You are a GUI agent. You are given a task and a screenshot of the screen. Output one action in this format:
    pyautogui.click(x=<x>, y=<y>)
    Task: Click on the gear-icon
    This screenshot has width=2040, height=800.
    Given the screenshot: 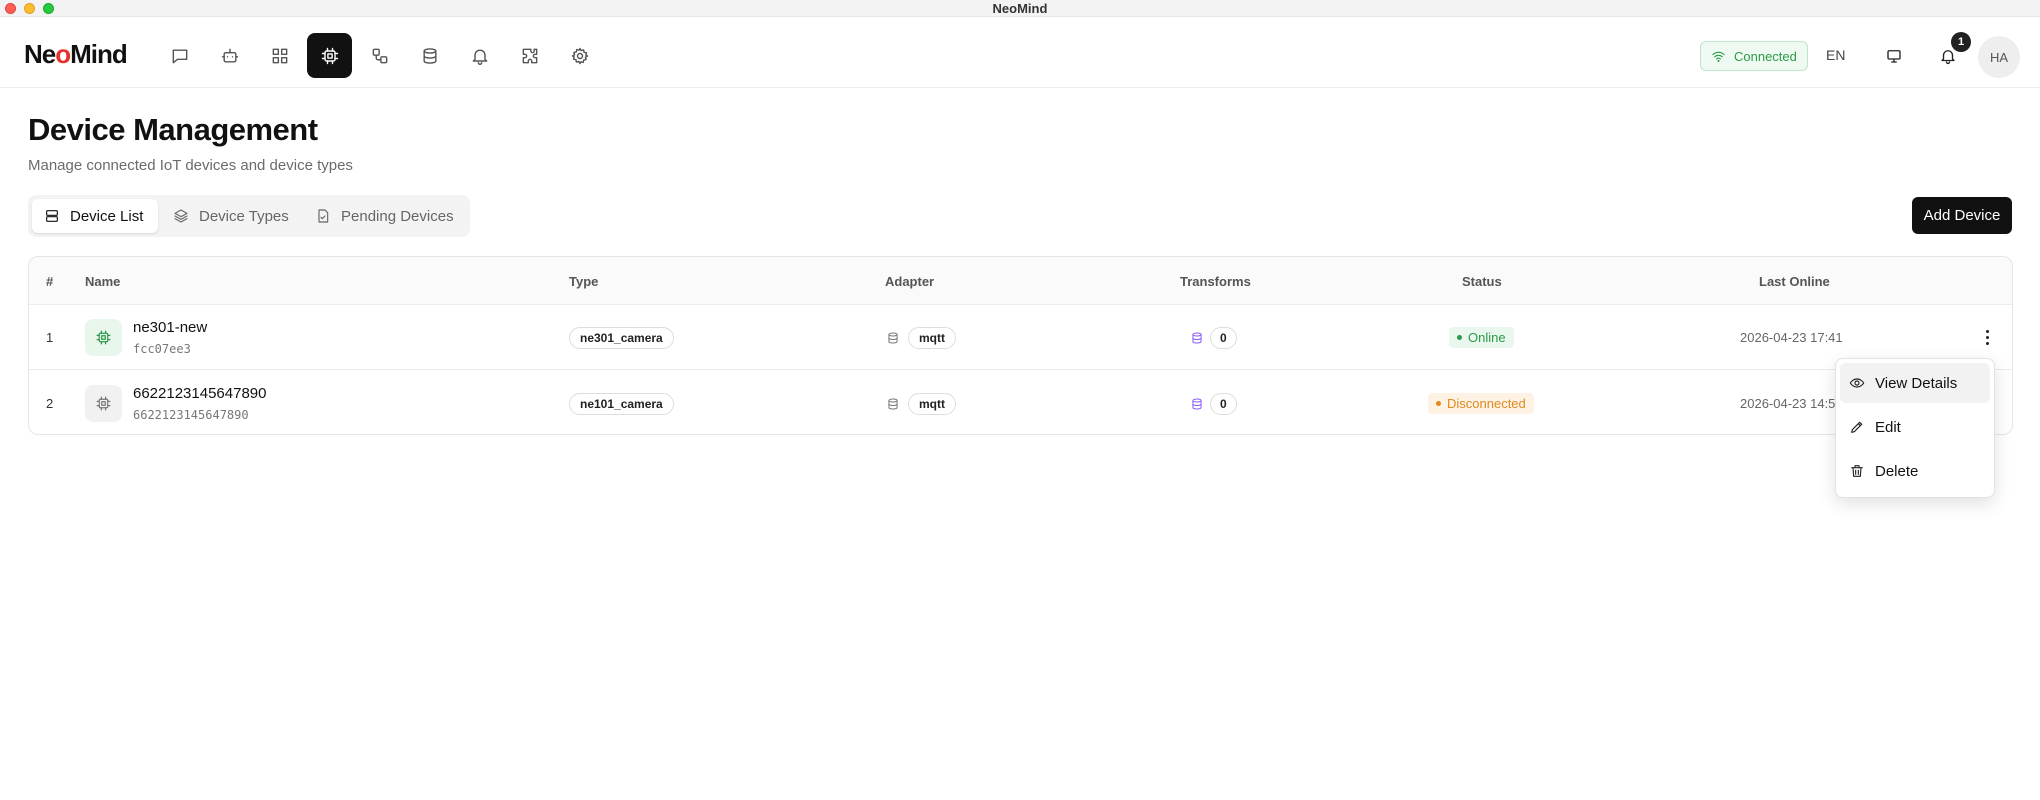 What is the action you would take?
    pyautogui.click(x=579, y=55)
    